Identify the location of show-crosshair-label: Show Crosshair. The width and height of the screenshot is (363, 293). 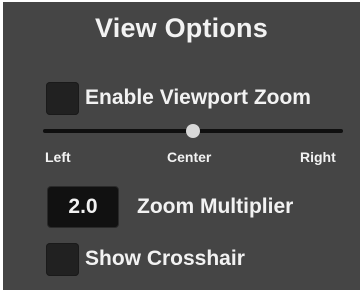
(165, 258).